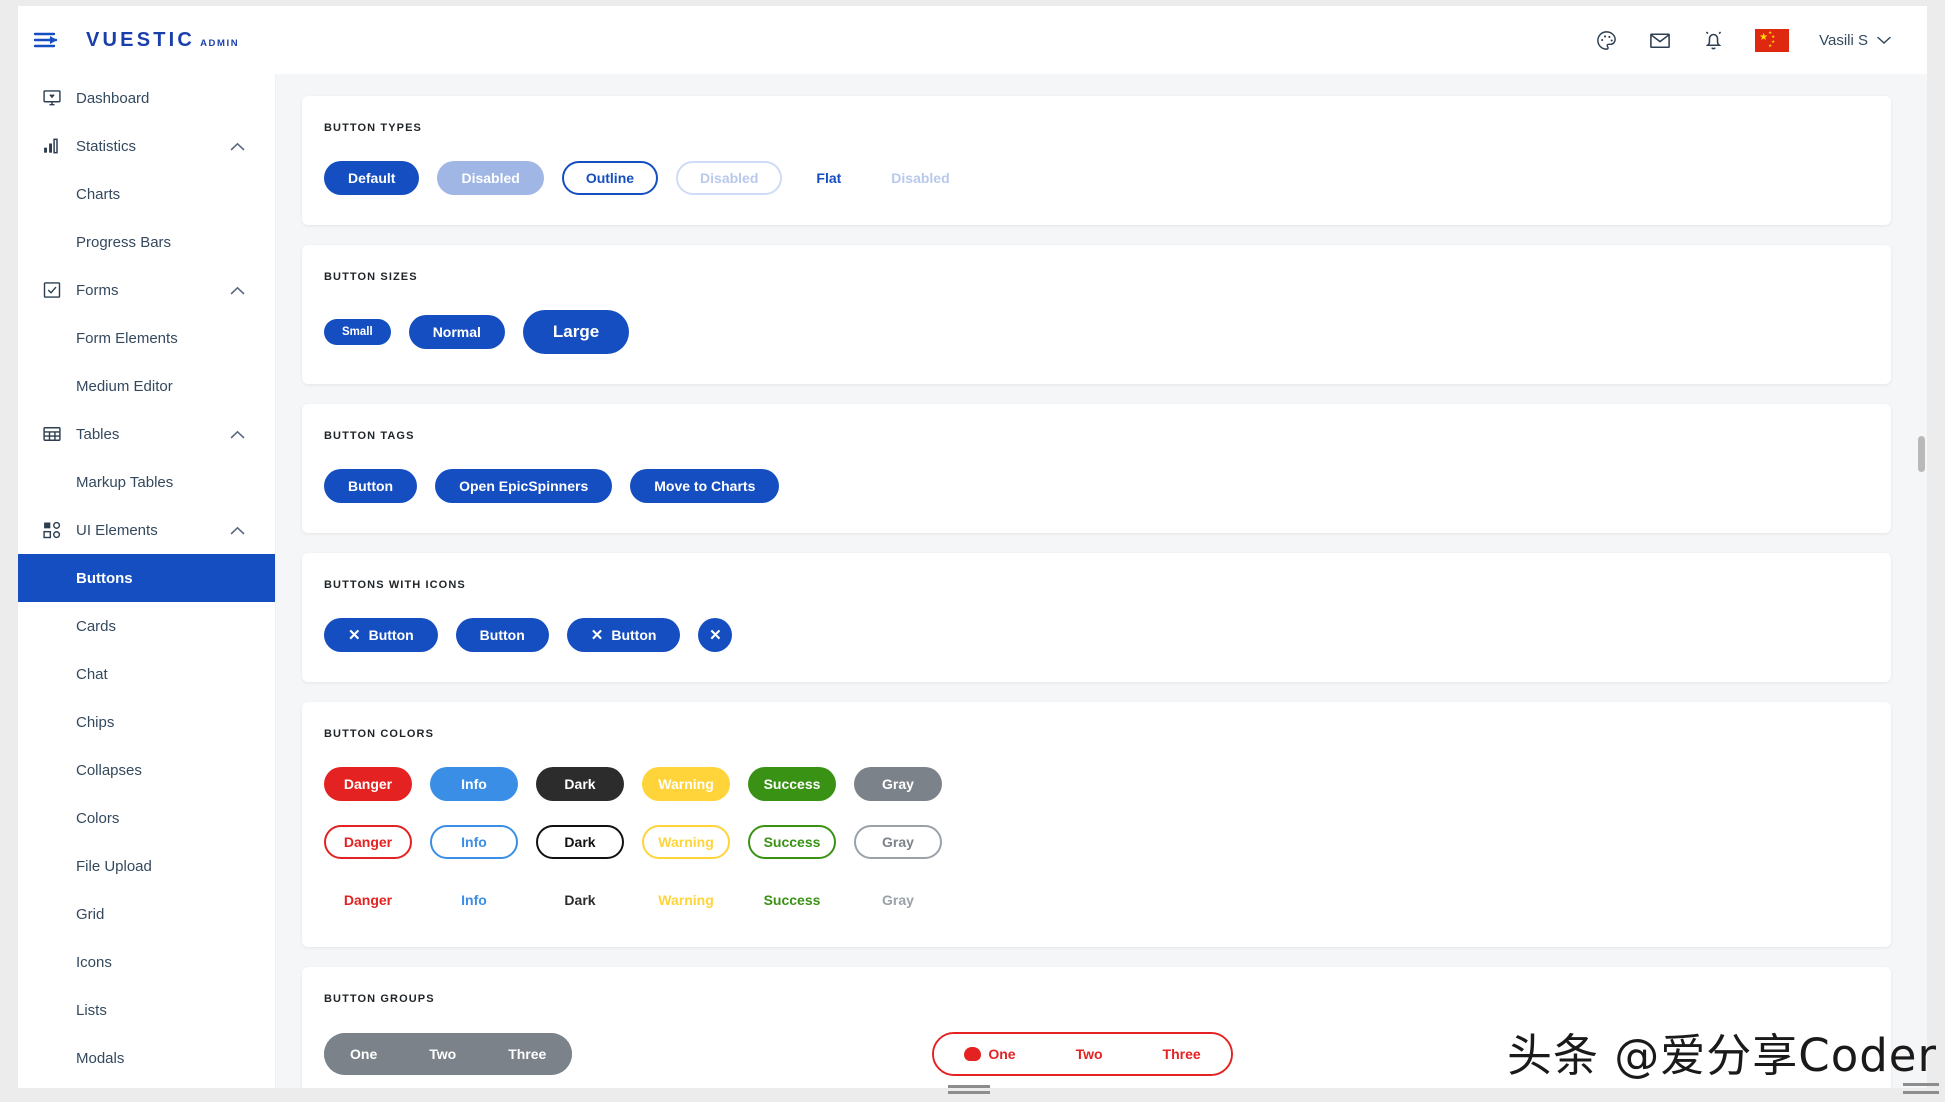 Image resolution: width=1945 pixels, height=1102 pixels. I want to click on group-button-two-outline: Two, so click(1089, 1054).